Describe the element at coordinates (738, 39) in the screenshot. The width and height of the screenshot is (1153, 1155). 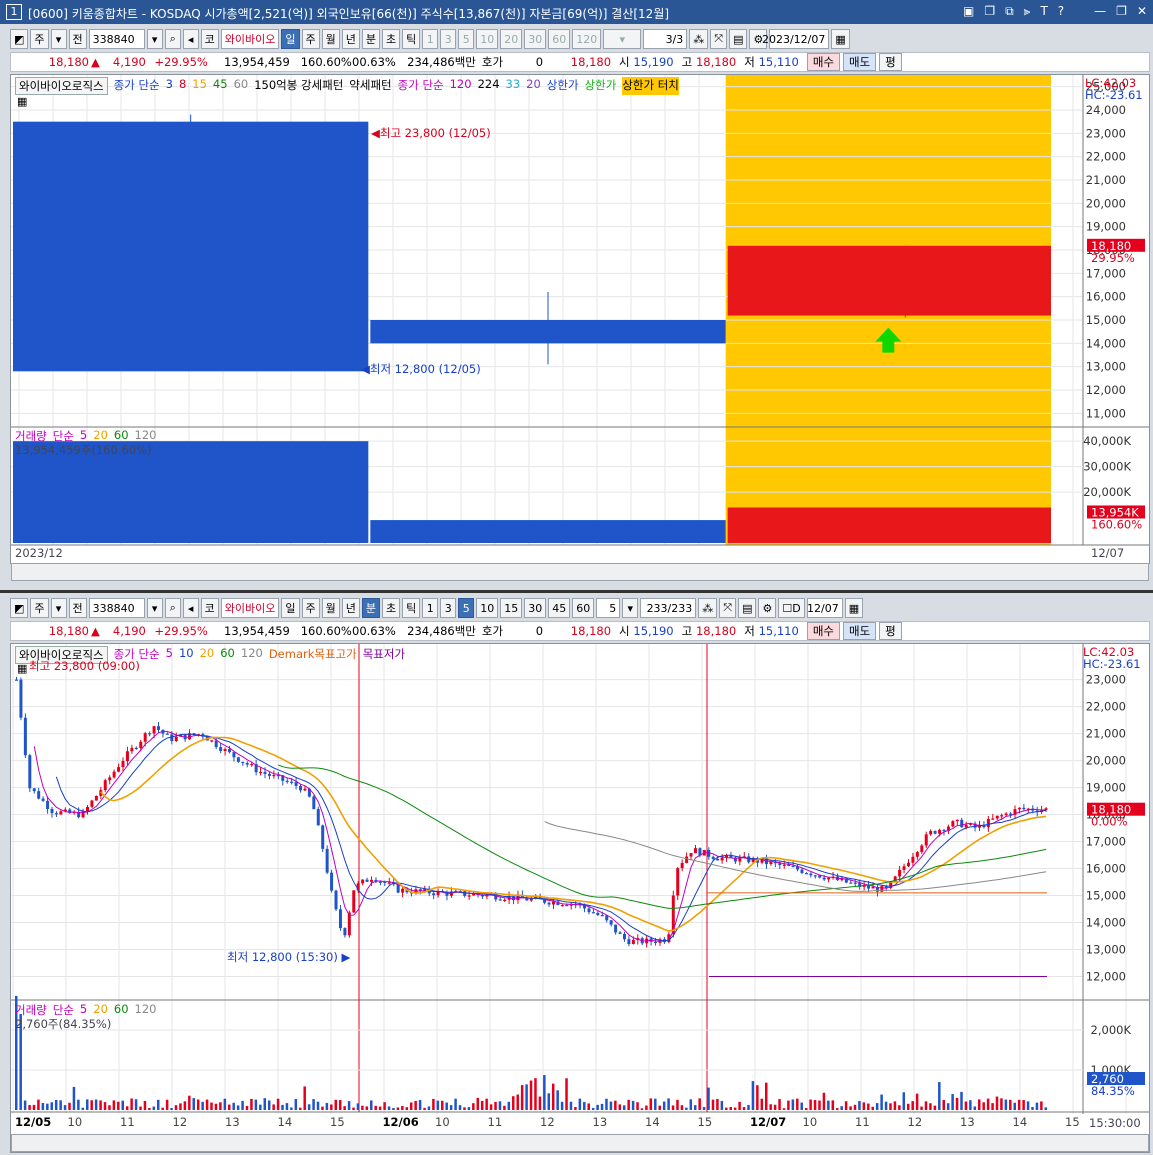
I see `save-icon: ▤` at that location.